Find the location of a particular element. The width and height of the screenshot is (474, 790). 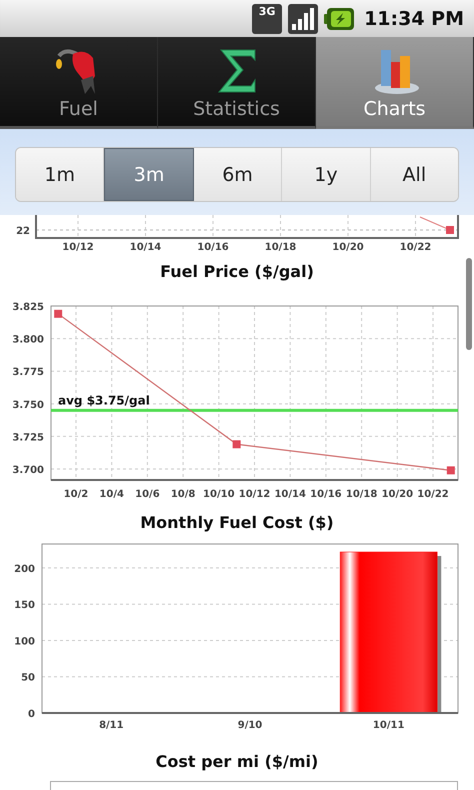

battery-icon is located at coordinates (339, 18).